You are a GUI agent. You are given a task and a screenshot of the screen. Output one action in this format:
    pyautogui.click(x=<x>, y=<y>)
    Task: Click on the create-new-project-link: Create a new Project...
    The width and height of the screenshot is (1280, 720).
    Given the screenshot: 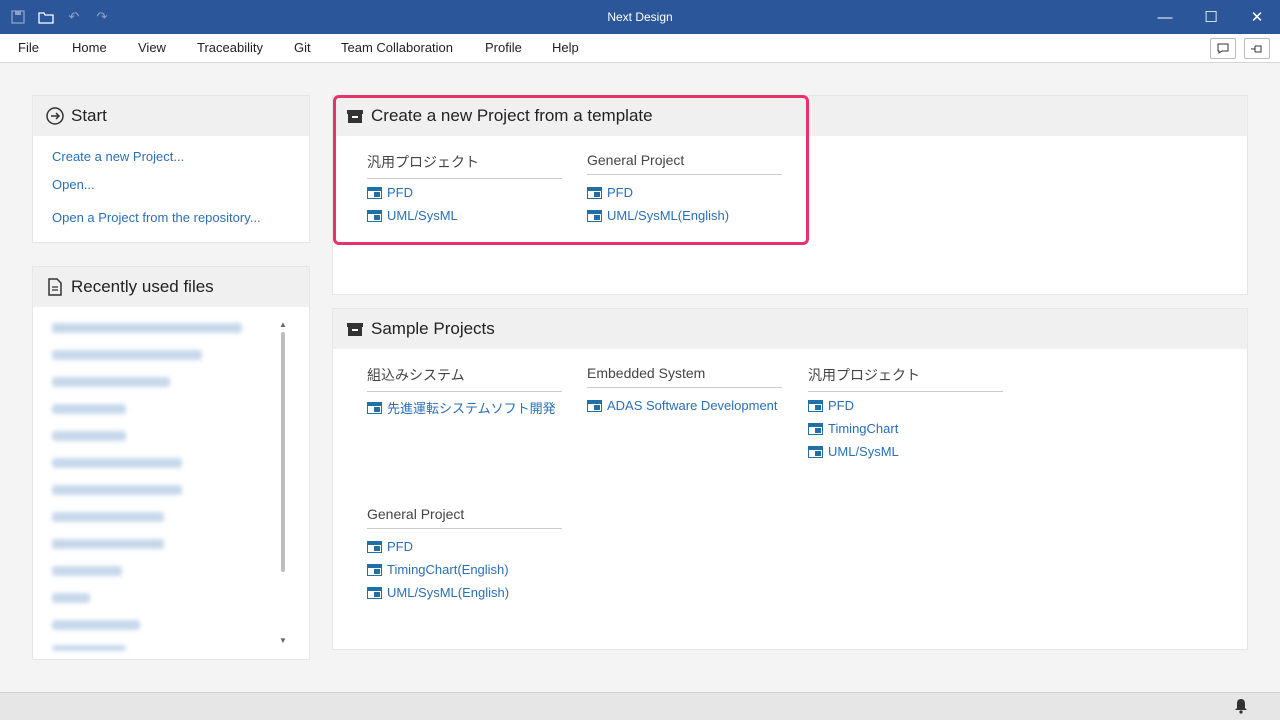 What is the action you would take?
    pyautogui.click(x=118, y=156)
    